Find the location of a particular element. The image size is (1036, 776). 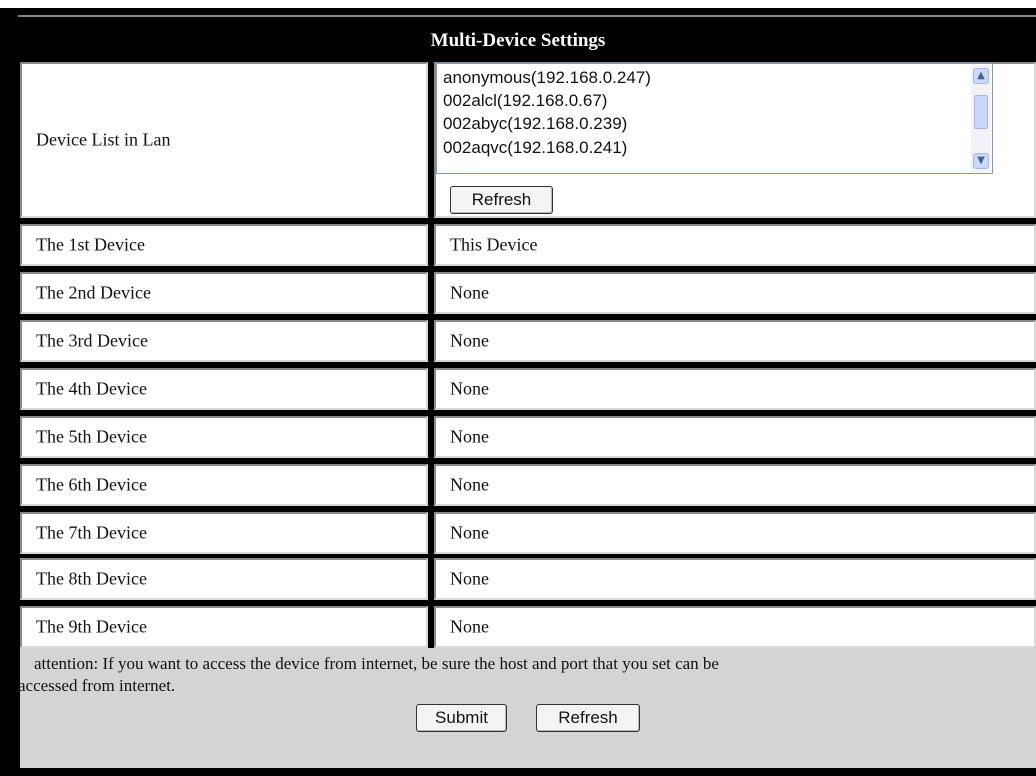

device-row-label: The 8th Device is located at coordinates (224, 579).